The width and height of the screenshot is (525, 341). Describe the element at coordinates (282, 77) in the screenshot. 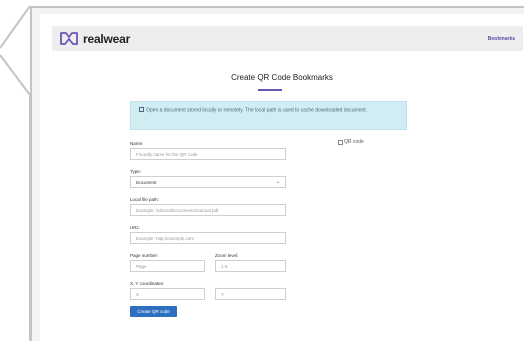

I see `page-title: Create QR Code Bookmarks` at that location.